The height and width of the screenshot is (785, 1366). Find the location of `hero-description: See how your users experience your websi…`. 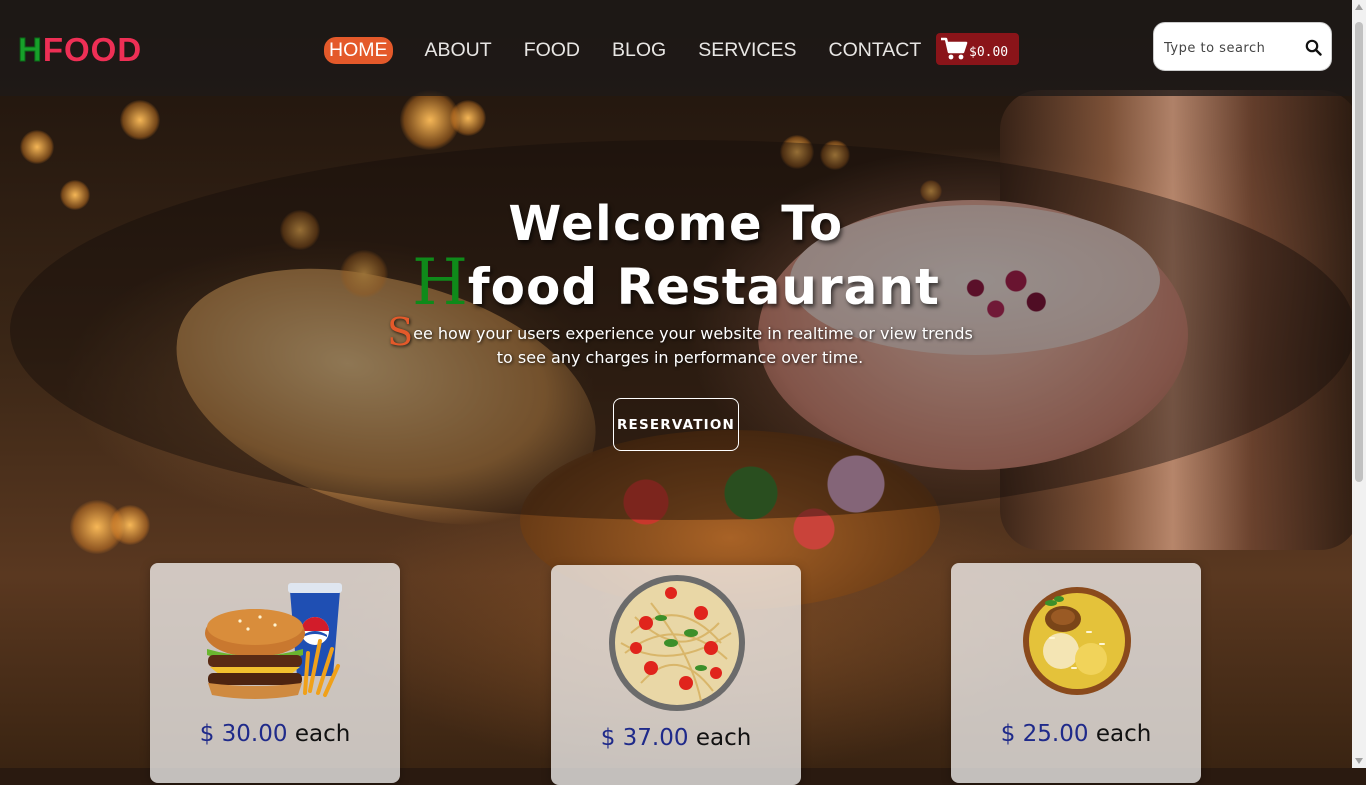

hero-description: See how your users experience your websi… is located at coordinates (680, 341).